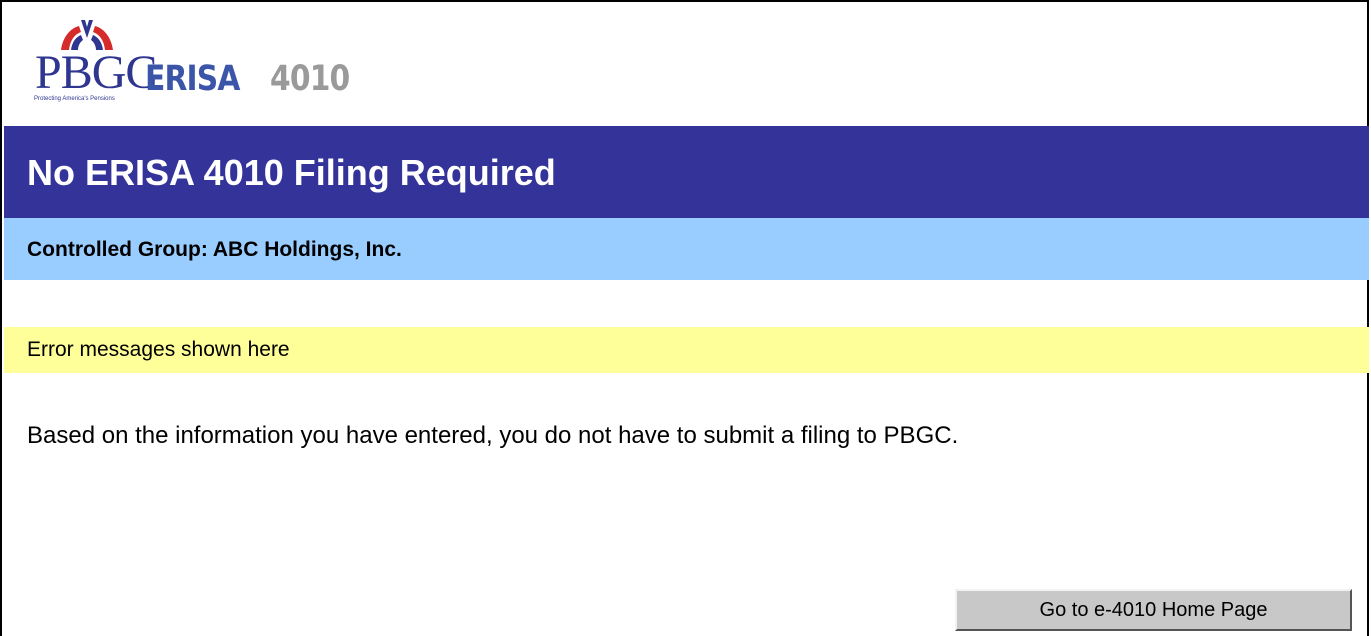 The width and height of the screenshot is (1371, 636). I want to click on page-title: No ERISA 4010 Filing Required, so click(291, 172).